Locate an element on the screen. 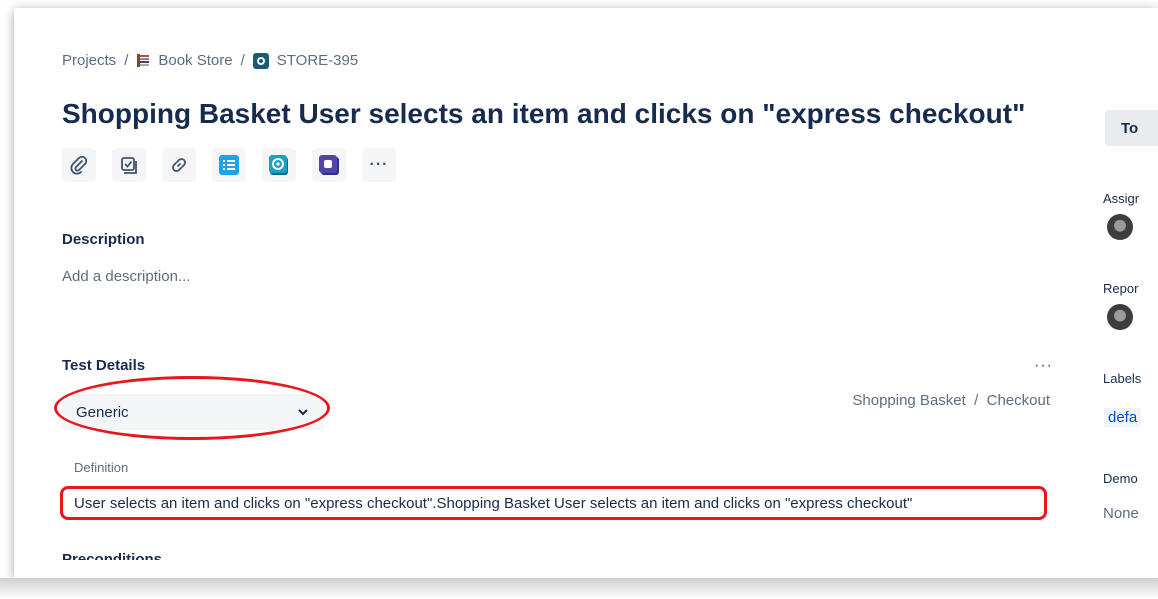 This screenshot has height=599, width=1158. test-type-value: Generic is located at coordinates (102, 412).